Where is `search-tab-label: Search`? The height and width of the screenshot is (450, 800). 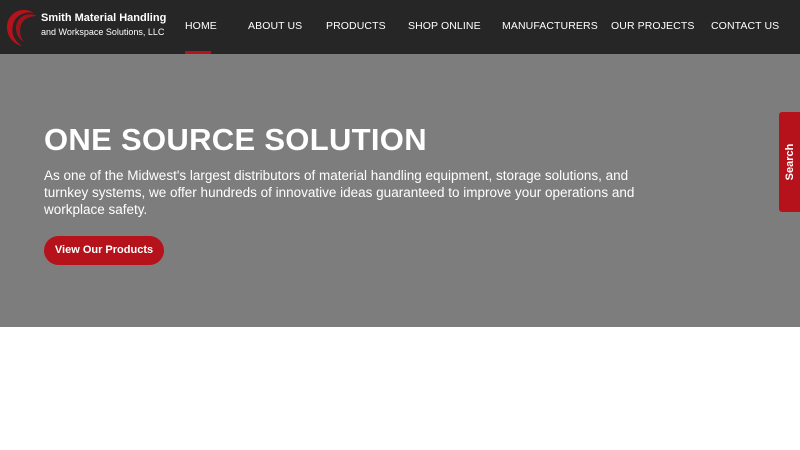 search-tab-label: Search is located at coordinates (789, 162).